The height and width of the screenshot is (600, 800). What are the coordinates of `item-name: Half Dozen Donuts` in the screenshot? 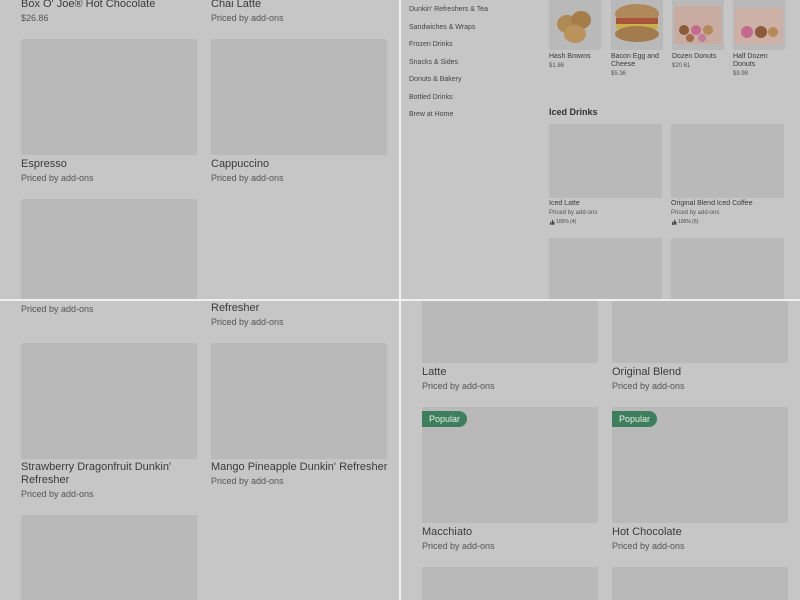 It's located at (757, 61).